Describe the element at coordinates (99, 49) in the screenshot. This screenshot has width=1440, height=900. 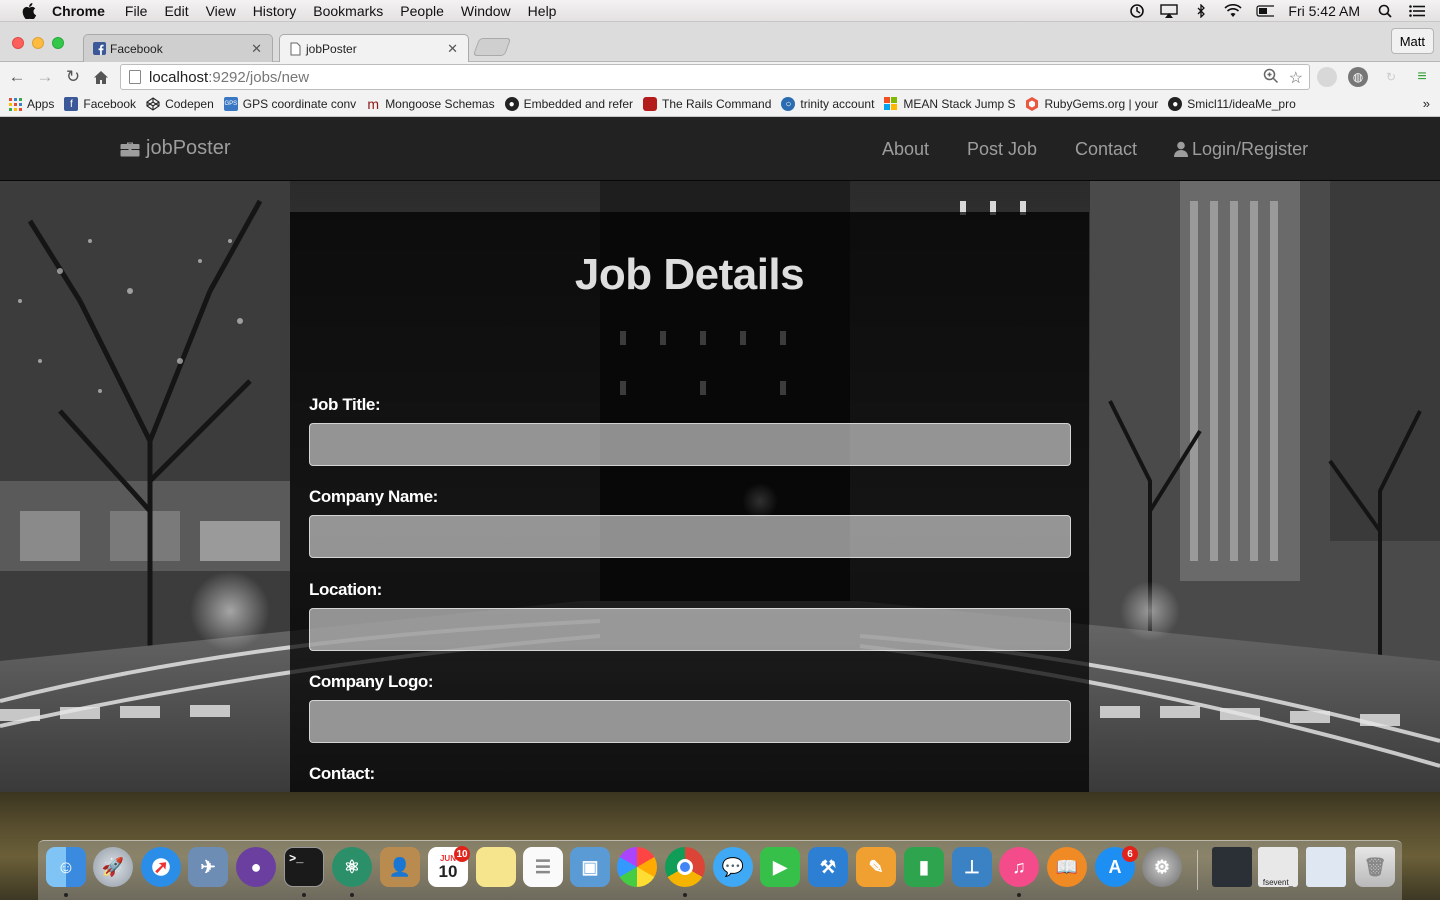
I see `facebook-icon` at that location.